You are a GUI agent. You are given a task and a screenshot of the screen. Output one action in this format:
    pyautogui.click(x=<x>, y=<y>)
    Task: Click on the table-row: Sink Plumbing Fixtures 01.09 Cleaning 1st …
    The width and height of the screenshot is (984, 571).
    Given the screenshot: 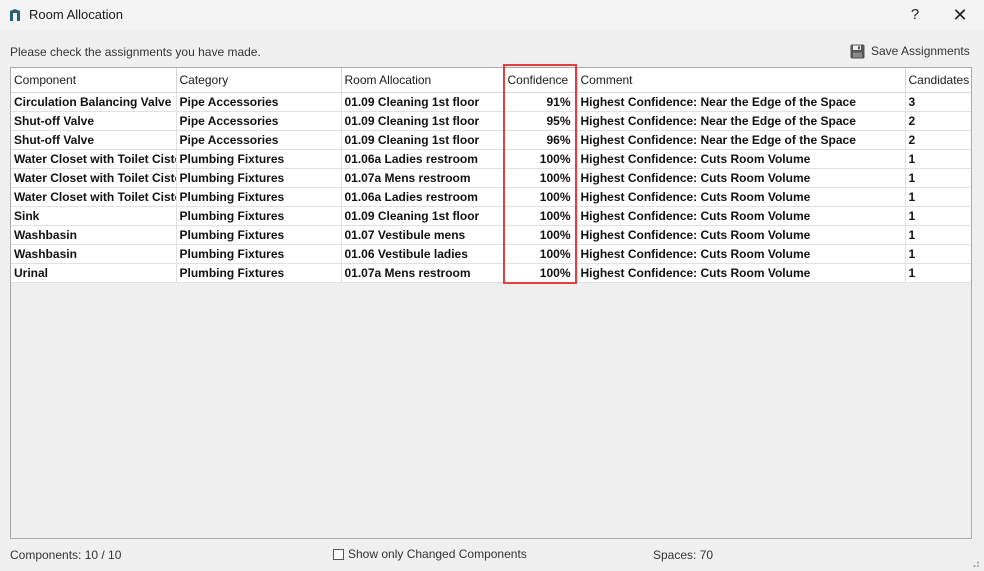 What is the action you would take?
    pyautogui.click(x=491, y=216)
    